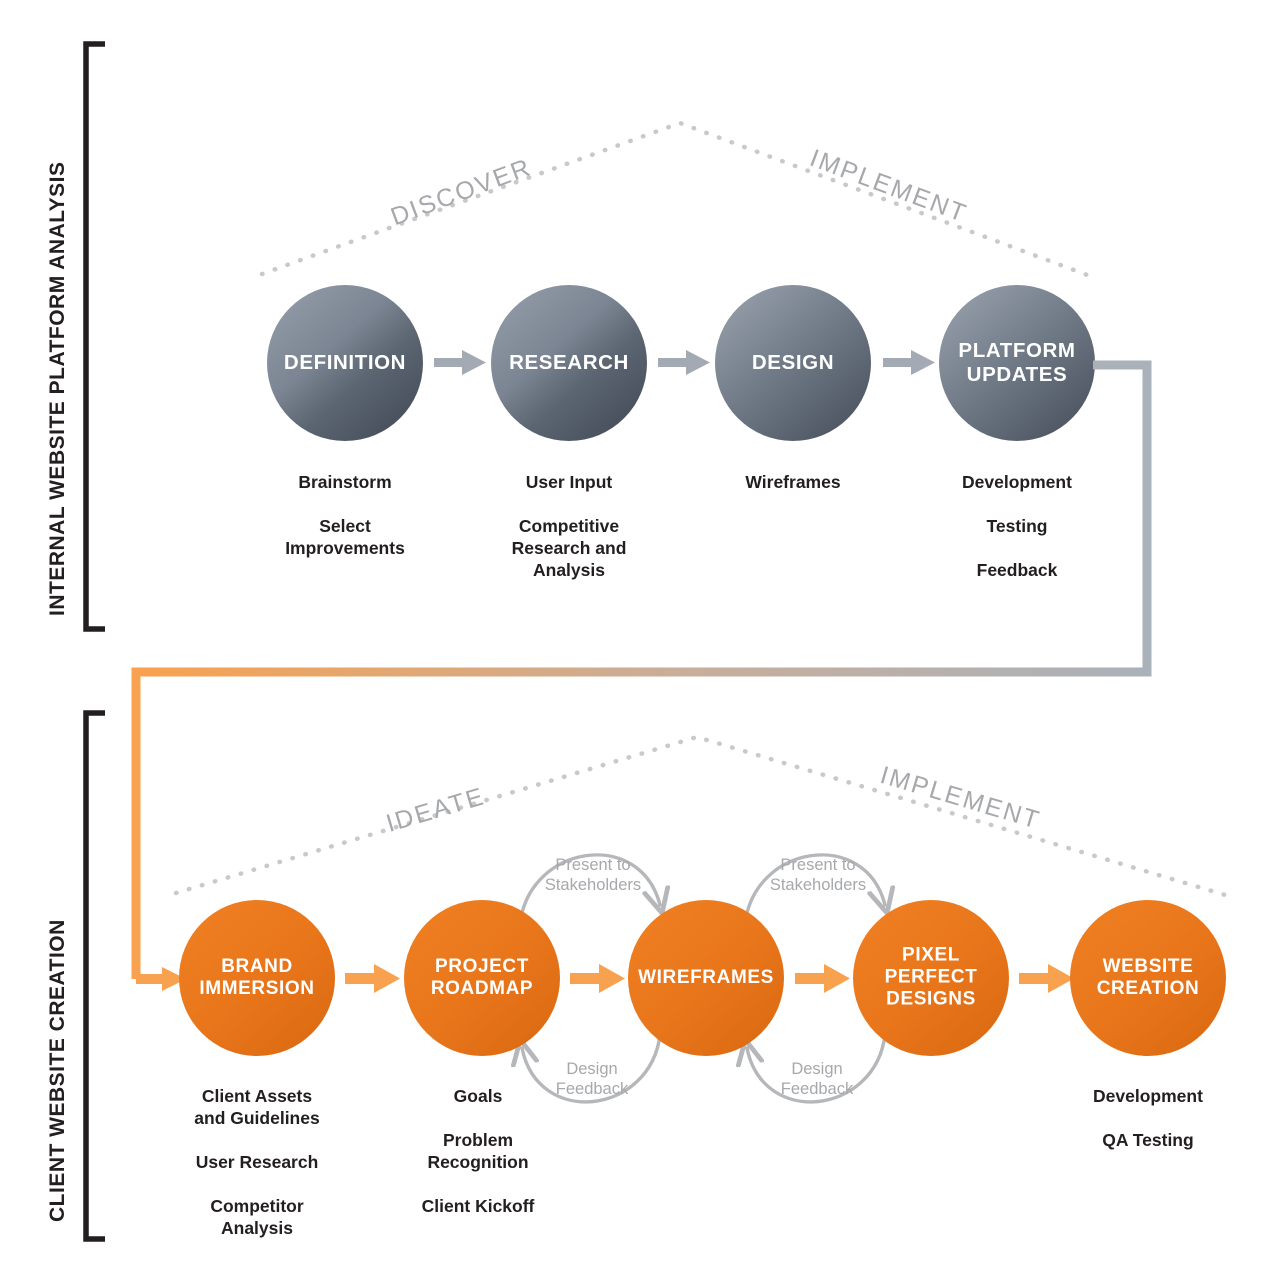 Image resolution: width=1284 pixels, height=1275 pixels. What do you see at coordinates (704, 817) in the screenshot?
I see `bottom-phase-dotted-arc` at bounding box center [704, 817].